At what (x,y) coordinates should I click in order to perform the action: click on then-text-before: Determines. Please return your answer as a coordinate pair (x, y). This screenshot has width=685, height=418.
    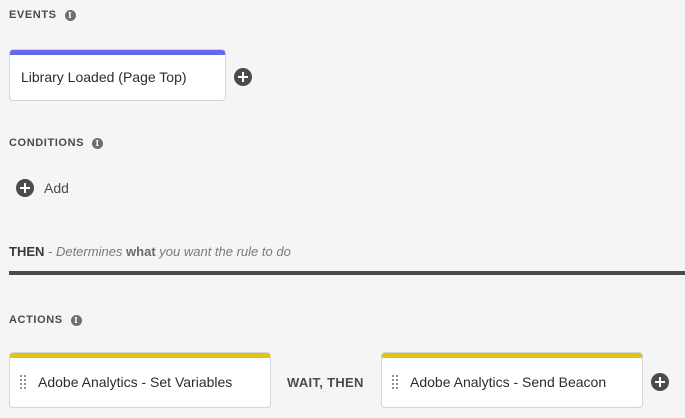
    Looking at the image, I should click on (91, 251).